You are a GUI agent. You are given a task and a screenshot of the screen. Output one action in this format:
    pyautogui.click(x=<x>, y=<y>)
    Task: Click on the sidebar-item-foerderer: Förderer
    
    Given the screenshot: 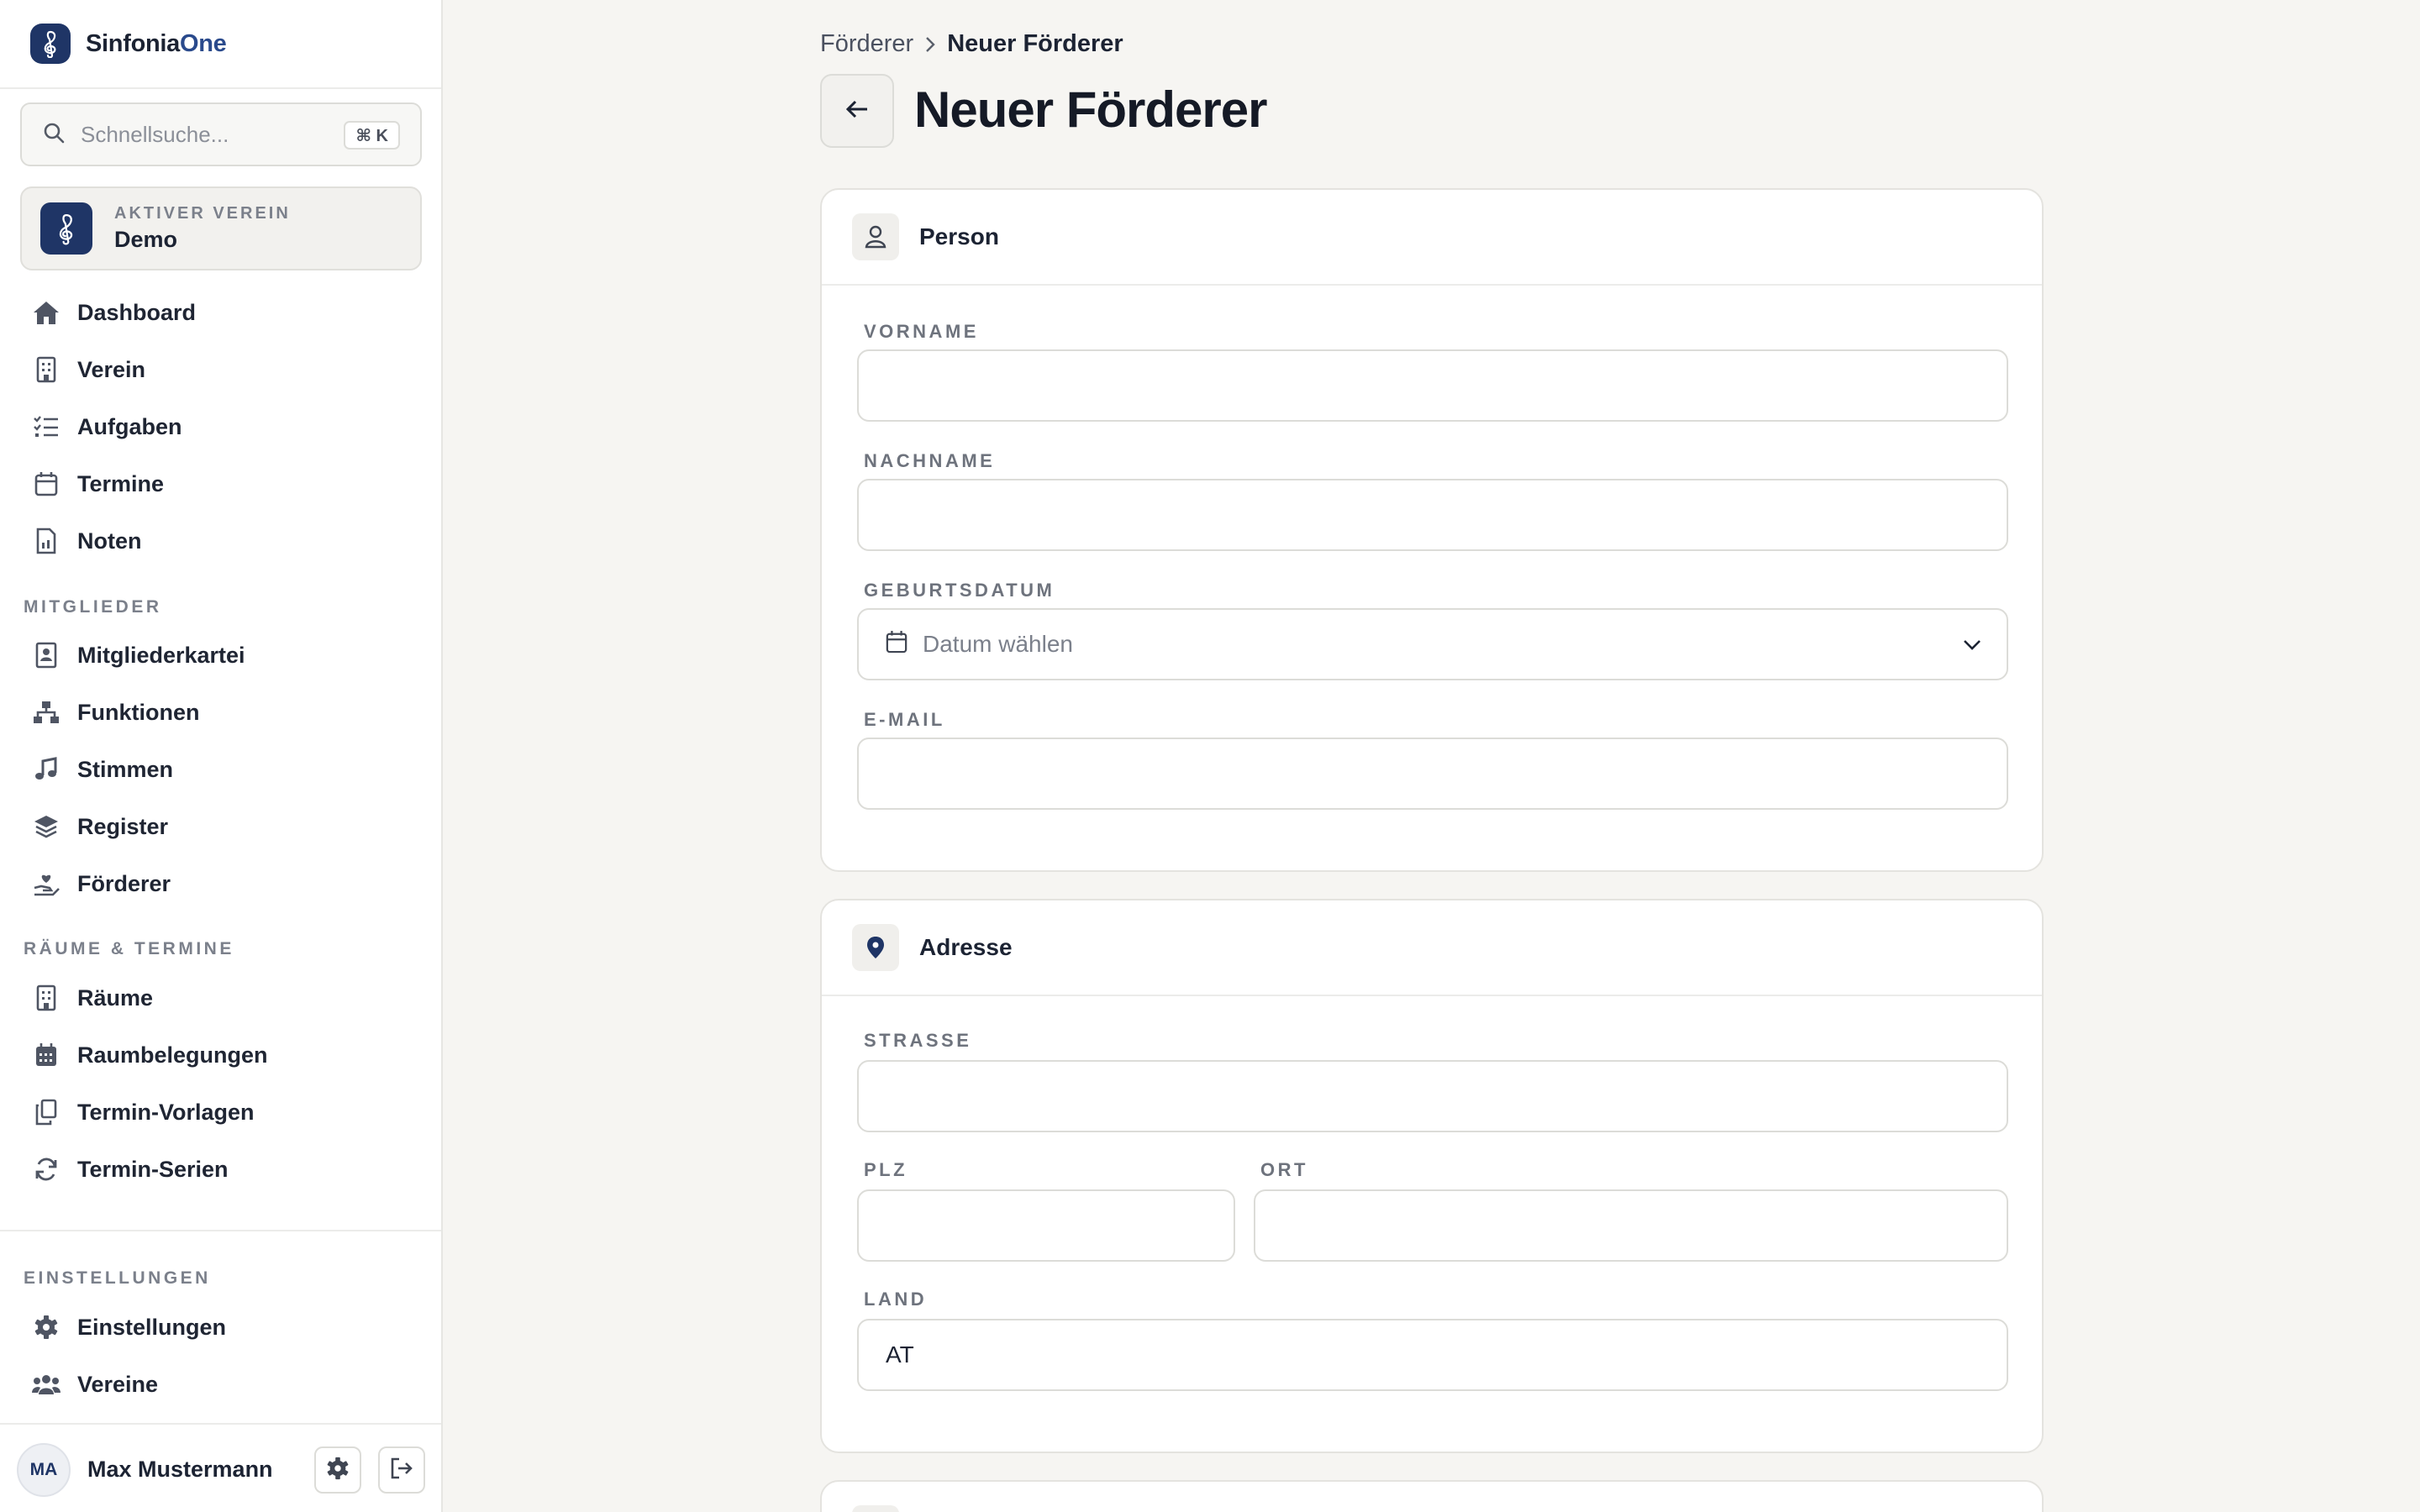 What is the action you would take?
    pyautogui.click(x=224, y=884)
    